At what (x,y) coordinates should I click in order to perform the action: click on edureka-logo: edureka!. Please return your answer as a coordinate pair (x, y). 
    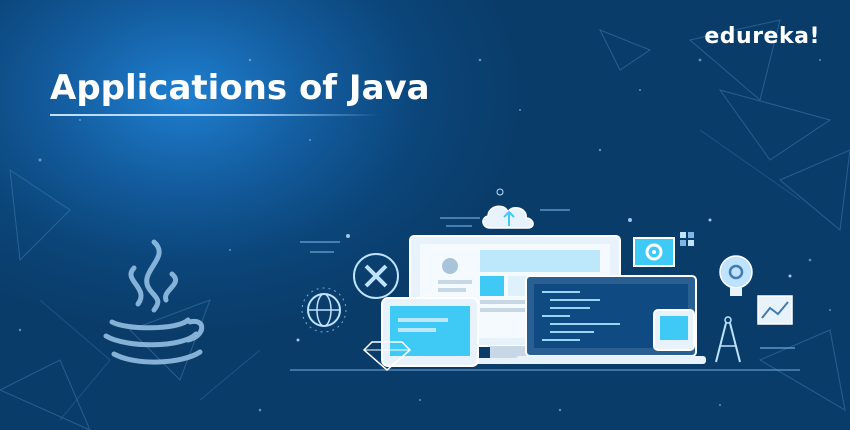
    Looking at the image, I should click on (762, 36).